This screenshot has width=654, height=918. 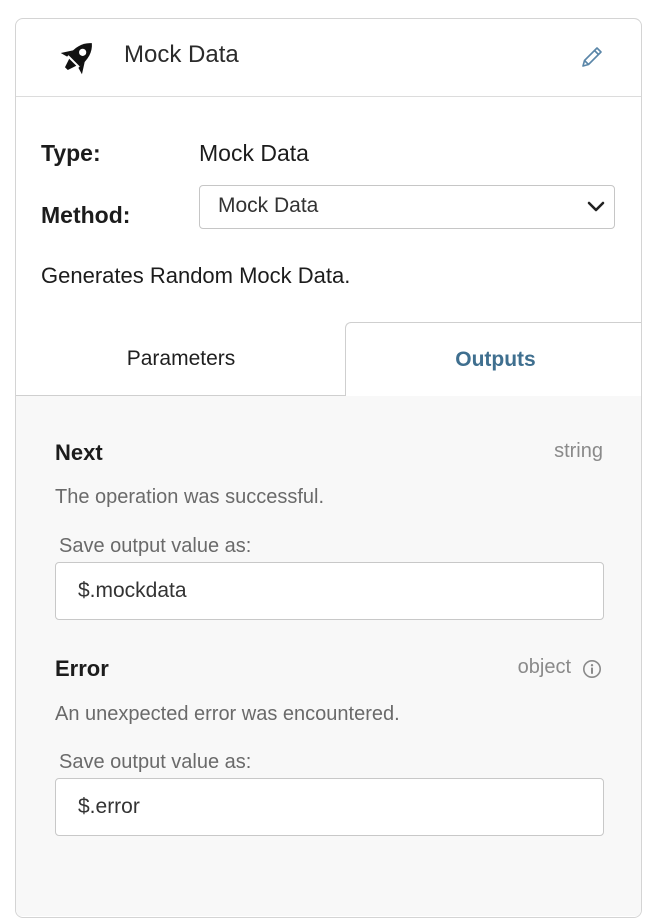 I want to click on type-value: Mock Data, so click(x=254, y=153).